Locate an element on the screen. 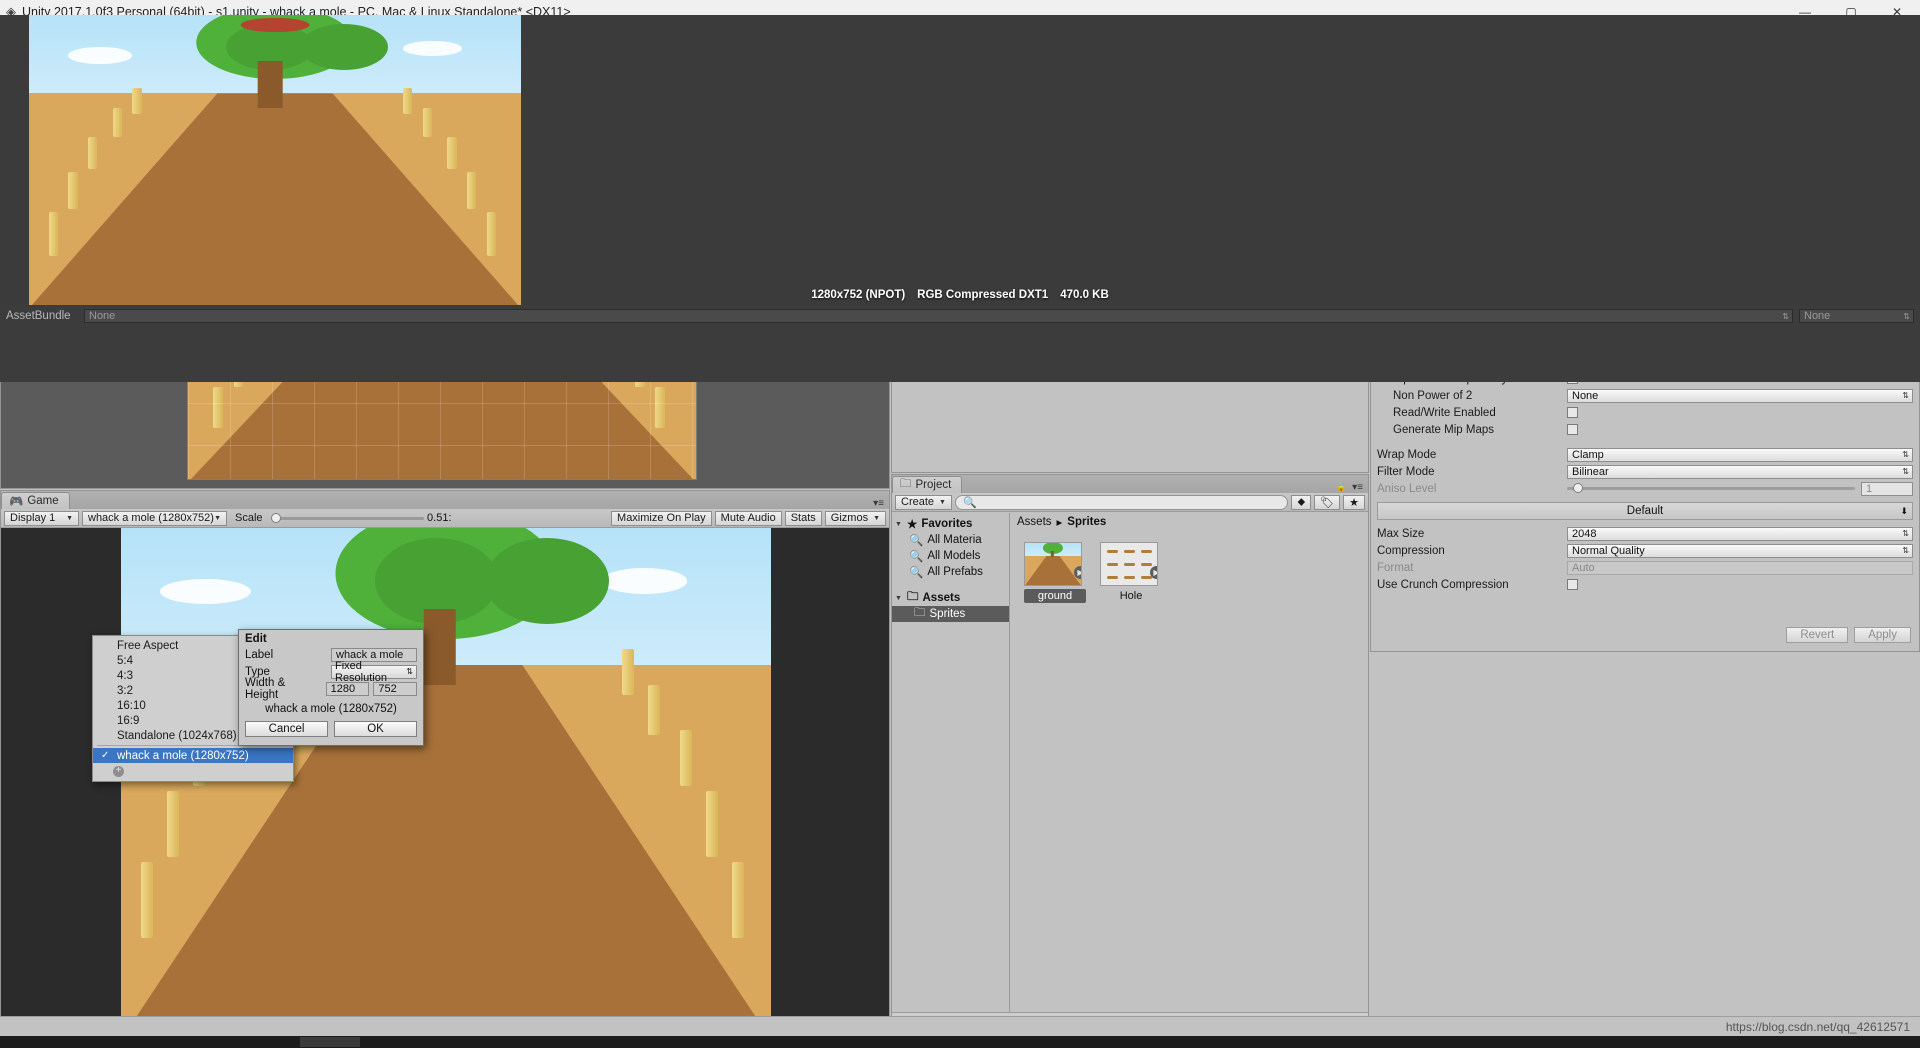 This screenshot has width=1920, height=1048. project-create-button: Create ▼ is located at coordinates (923, 502).